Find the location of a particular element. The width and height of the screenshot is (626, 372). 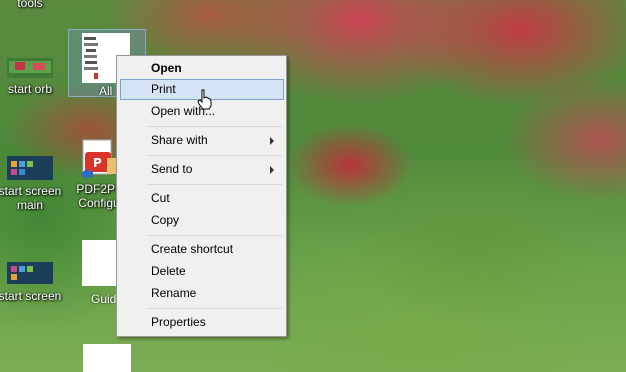

pdf-printer-icon: P is located at coordinates (99, 159).